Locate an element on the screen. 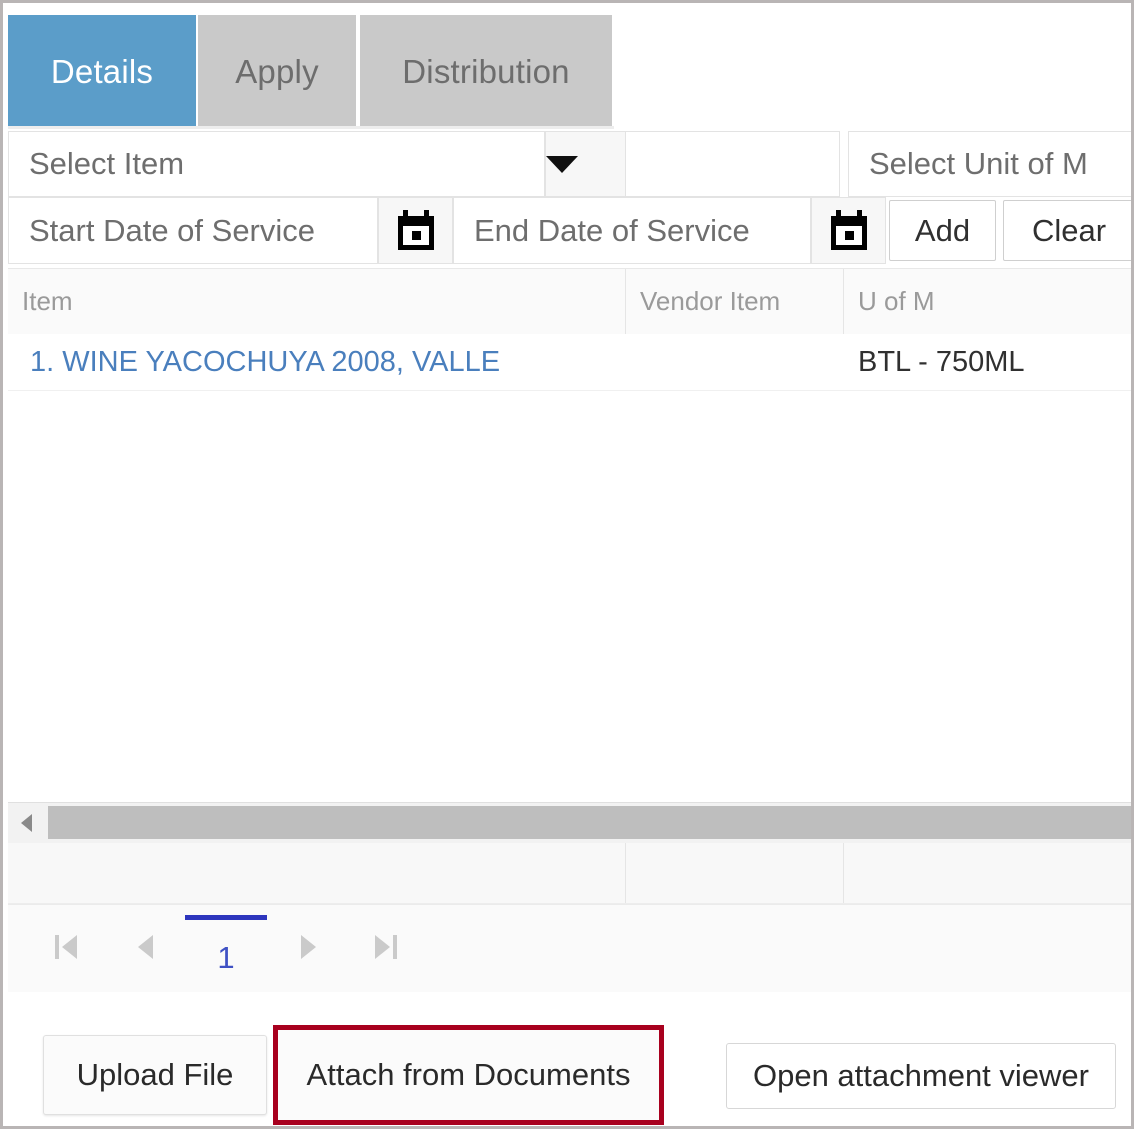 The width and height of the screenshot is (1134, 1129). clear-button: Clear is located at coordinates (1067, 230).